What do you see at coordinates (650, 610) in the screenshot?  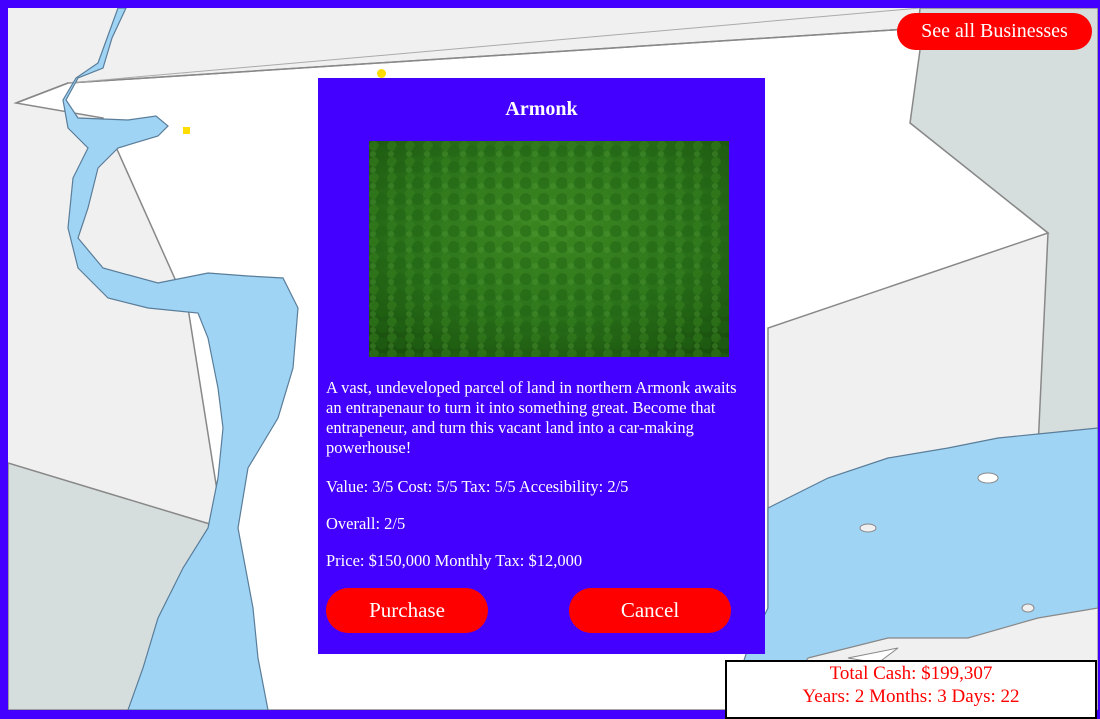 I see `cancel-button: Cancel` at bounding box center [650, 610].